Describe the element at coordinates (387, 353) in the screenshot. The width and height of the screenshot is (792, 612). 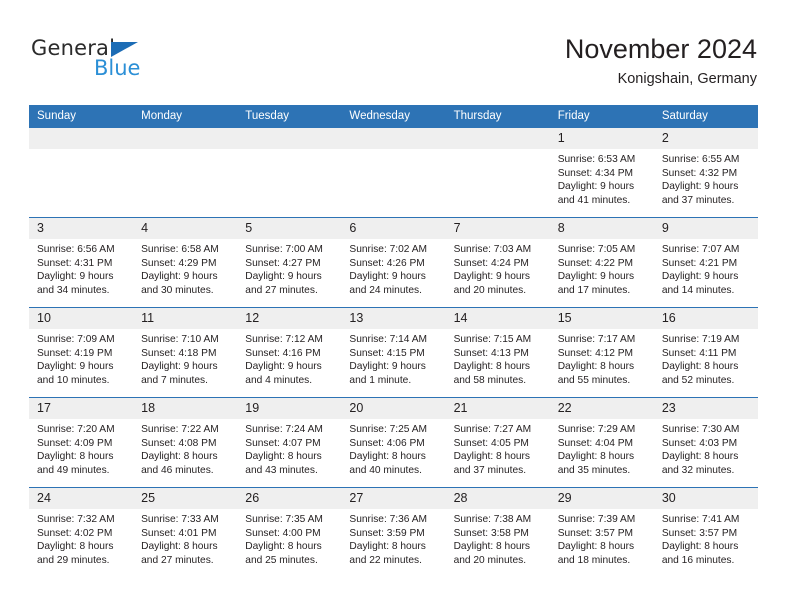
I see `sunset-text: Sunset: 4:15 PM` at that location.